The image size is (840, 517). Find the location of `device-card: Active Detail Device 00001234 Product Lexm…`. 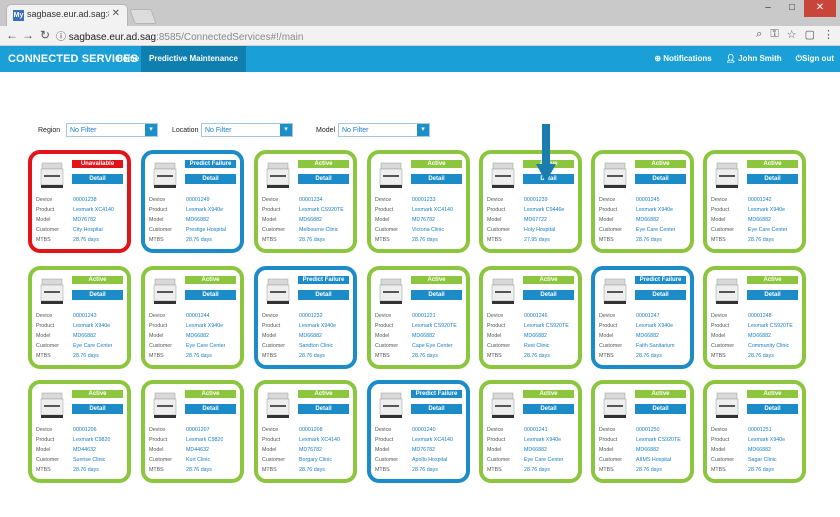

device-card: Active Detail Device 00001234 Product Lexm… is located at coordinates (305, 201).